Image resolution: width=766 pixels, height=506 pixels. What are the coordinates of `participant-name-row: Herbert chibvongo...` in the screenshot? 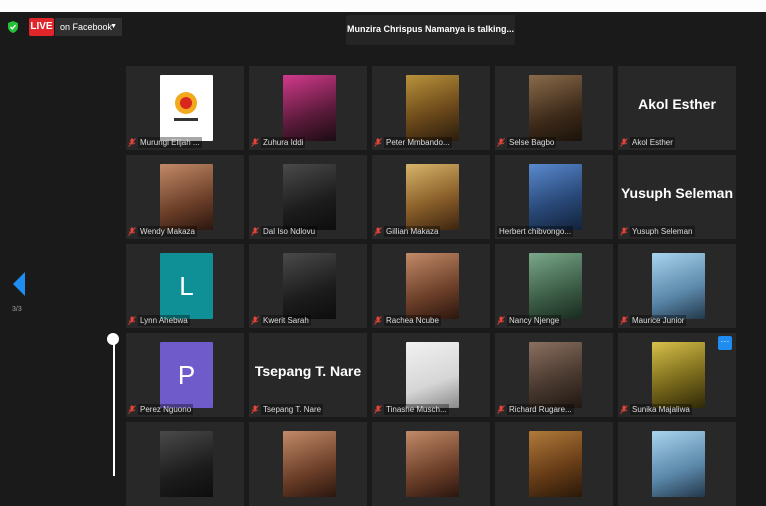 It's located at (535, 231).